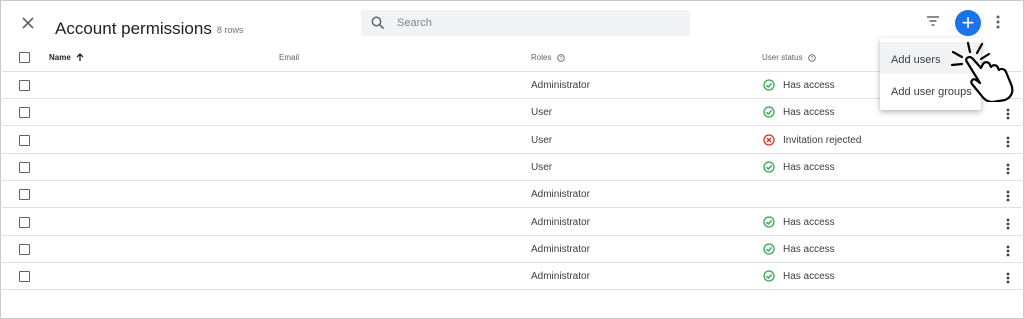 The width and height of the screenshot is (1024, 319). I want to click on column-header-label: Email, so click(289, 57).